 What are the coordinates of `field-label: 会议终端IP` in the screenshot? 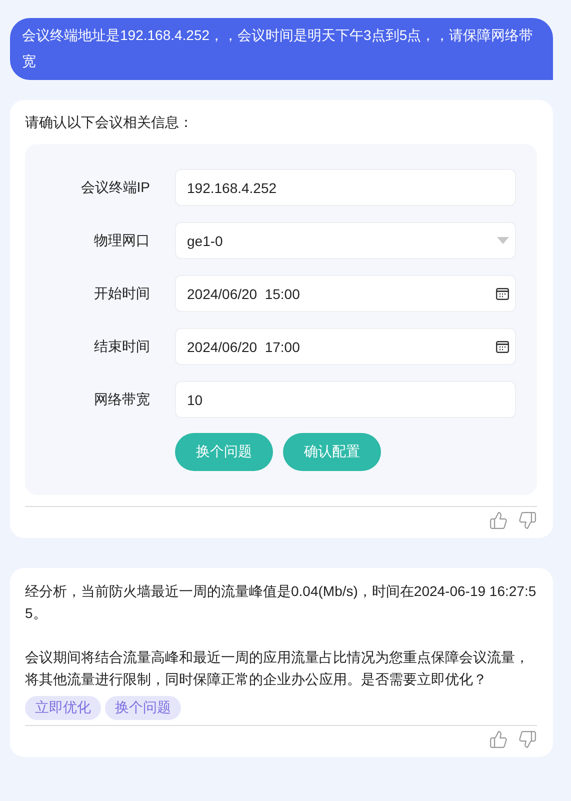 It's located at (115, 187).